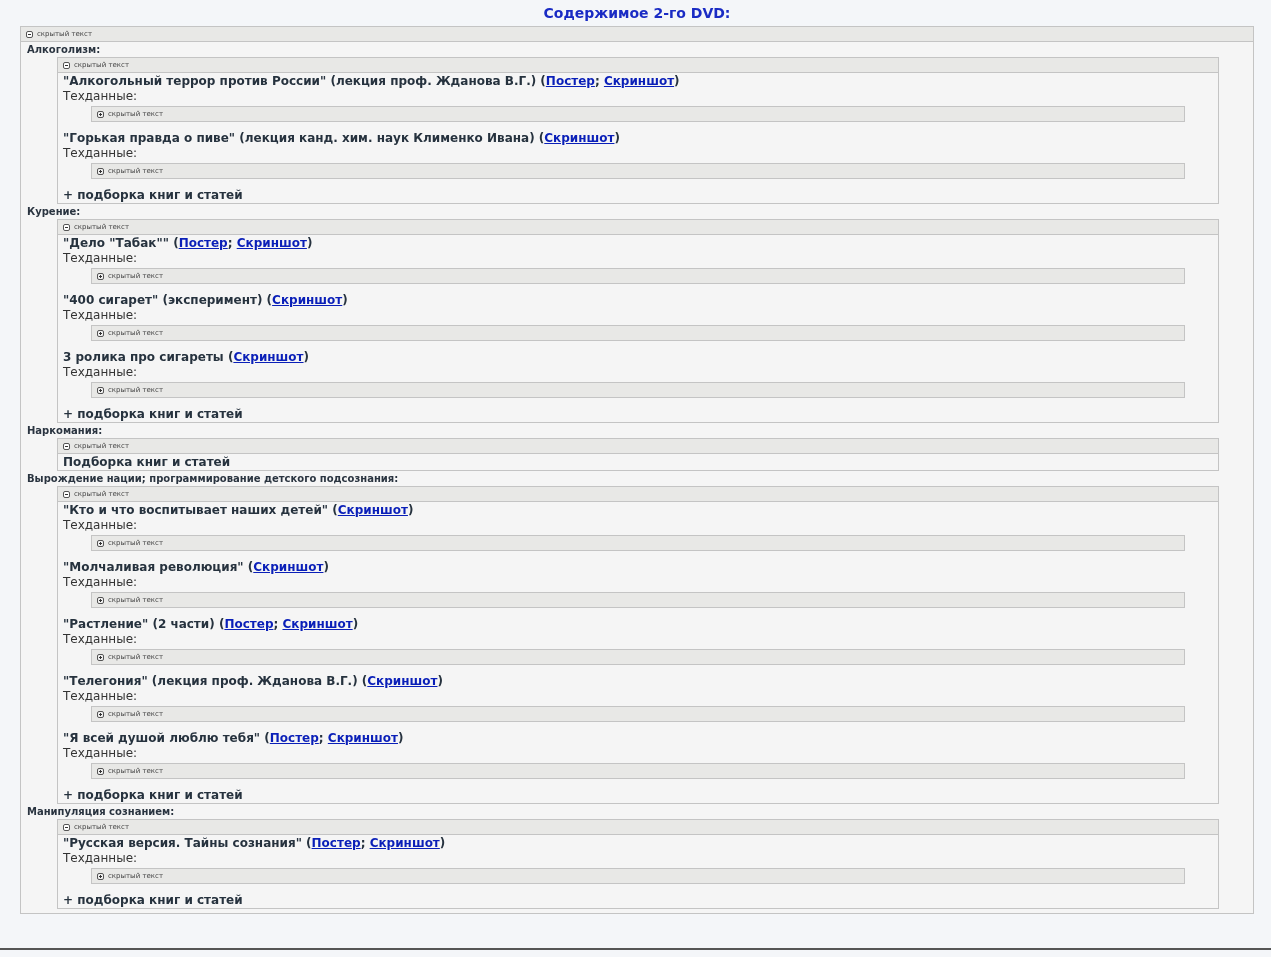 The height and width of the screenshot is (957, 1271). What do you see at coordinates (206, 300) in the screenshot?
I see `item-title: "400 сигарет" (эксперимент) (Скриншот)` at bounding box center [206, 300].